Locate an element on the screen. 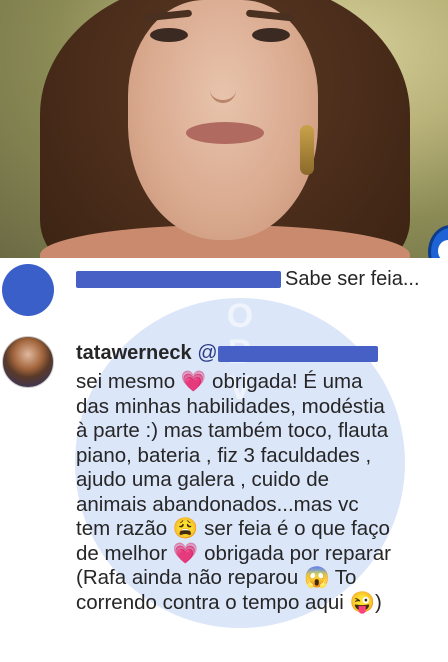 The width and height of the screenshot is (448, 662). reply-text-segment: de melhor is located at coordinates (124, 553).